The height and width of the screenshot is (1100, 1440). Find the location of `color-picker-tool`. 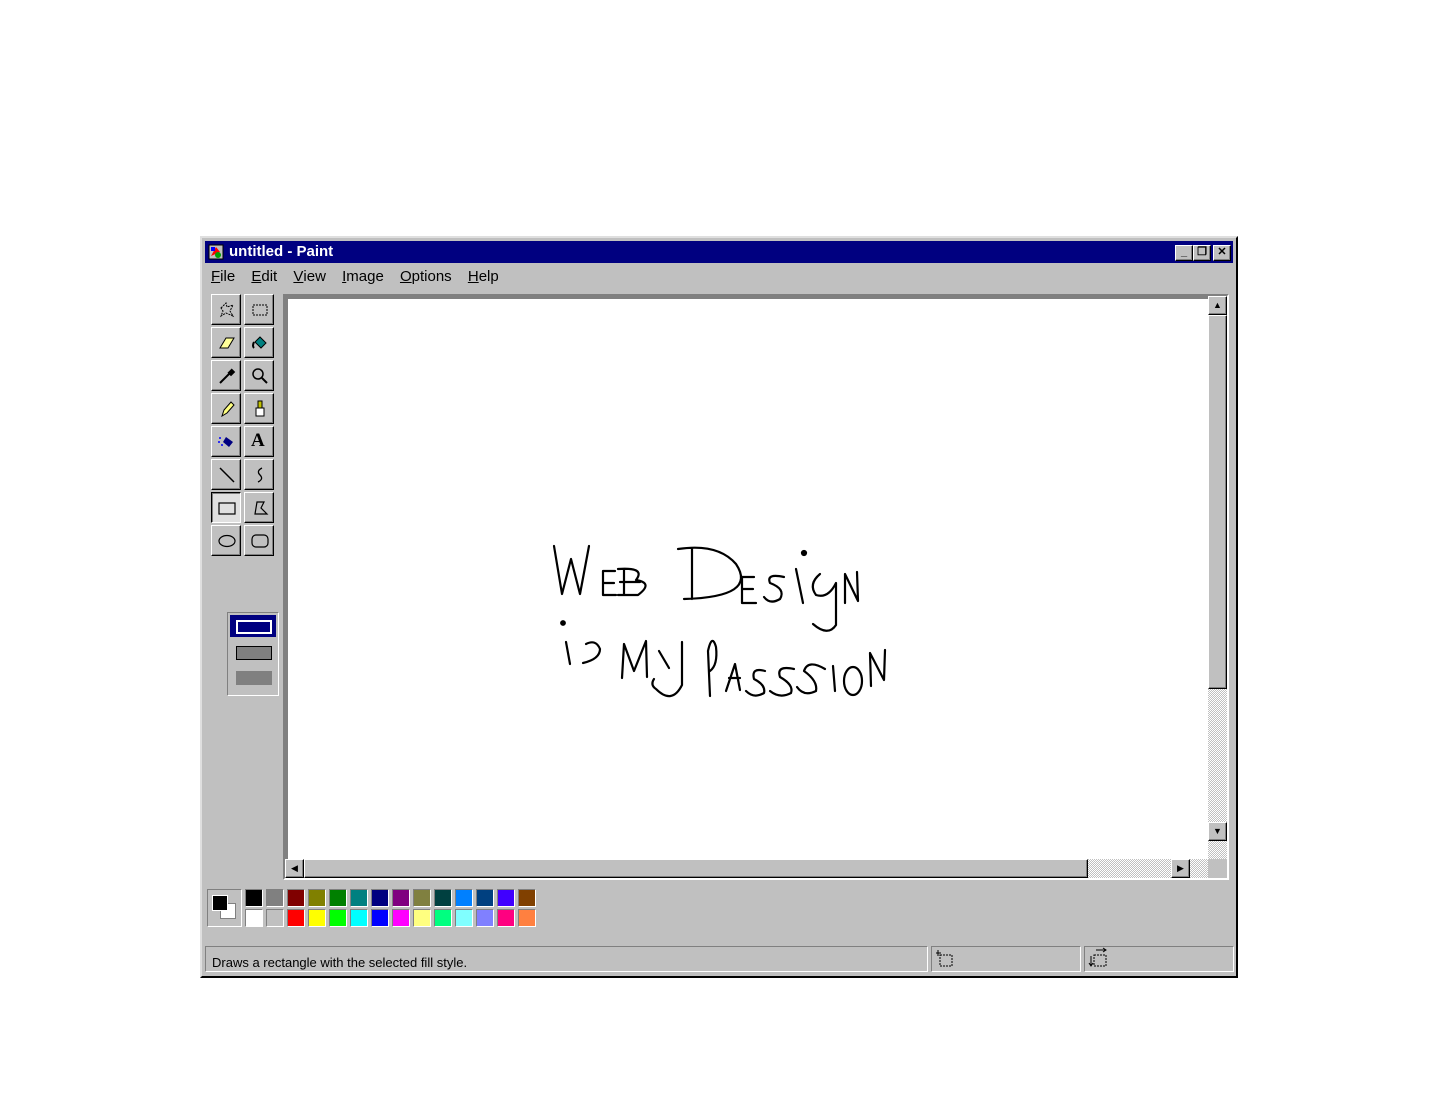

color-picker-tool is located at coordinates (226, 375).